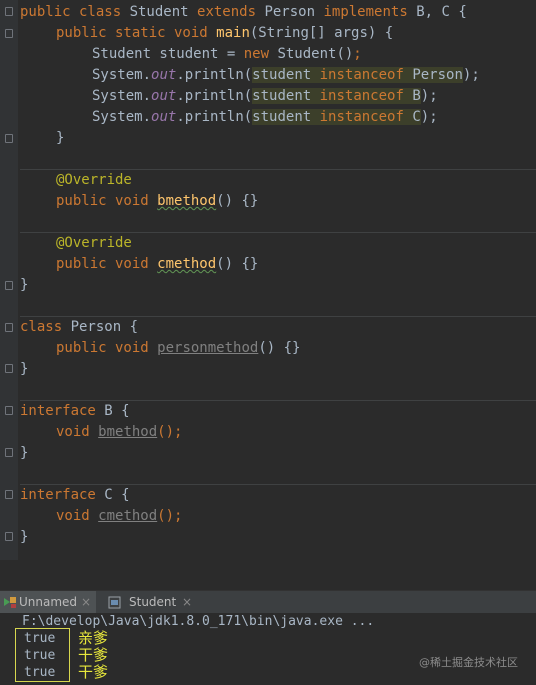 This screenshot has height=685, width=536. I want to click on method-name: personmethod, so click(208, 348).